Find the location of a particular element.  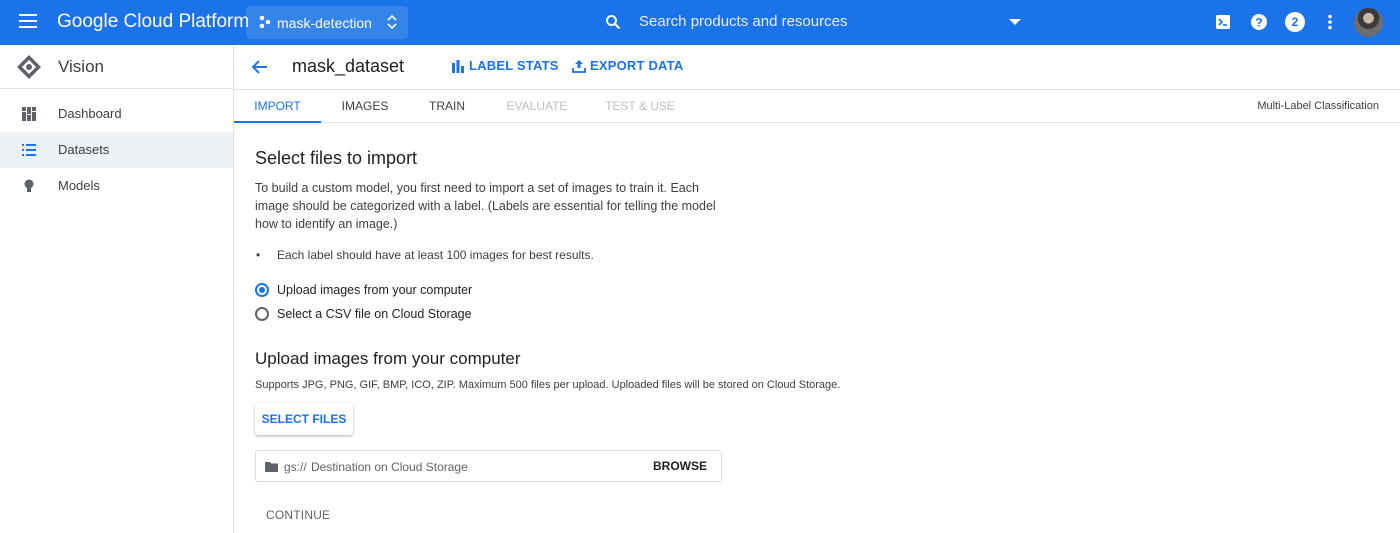

sidebar-header: Vision is located at coordinates (116, 67).